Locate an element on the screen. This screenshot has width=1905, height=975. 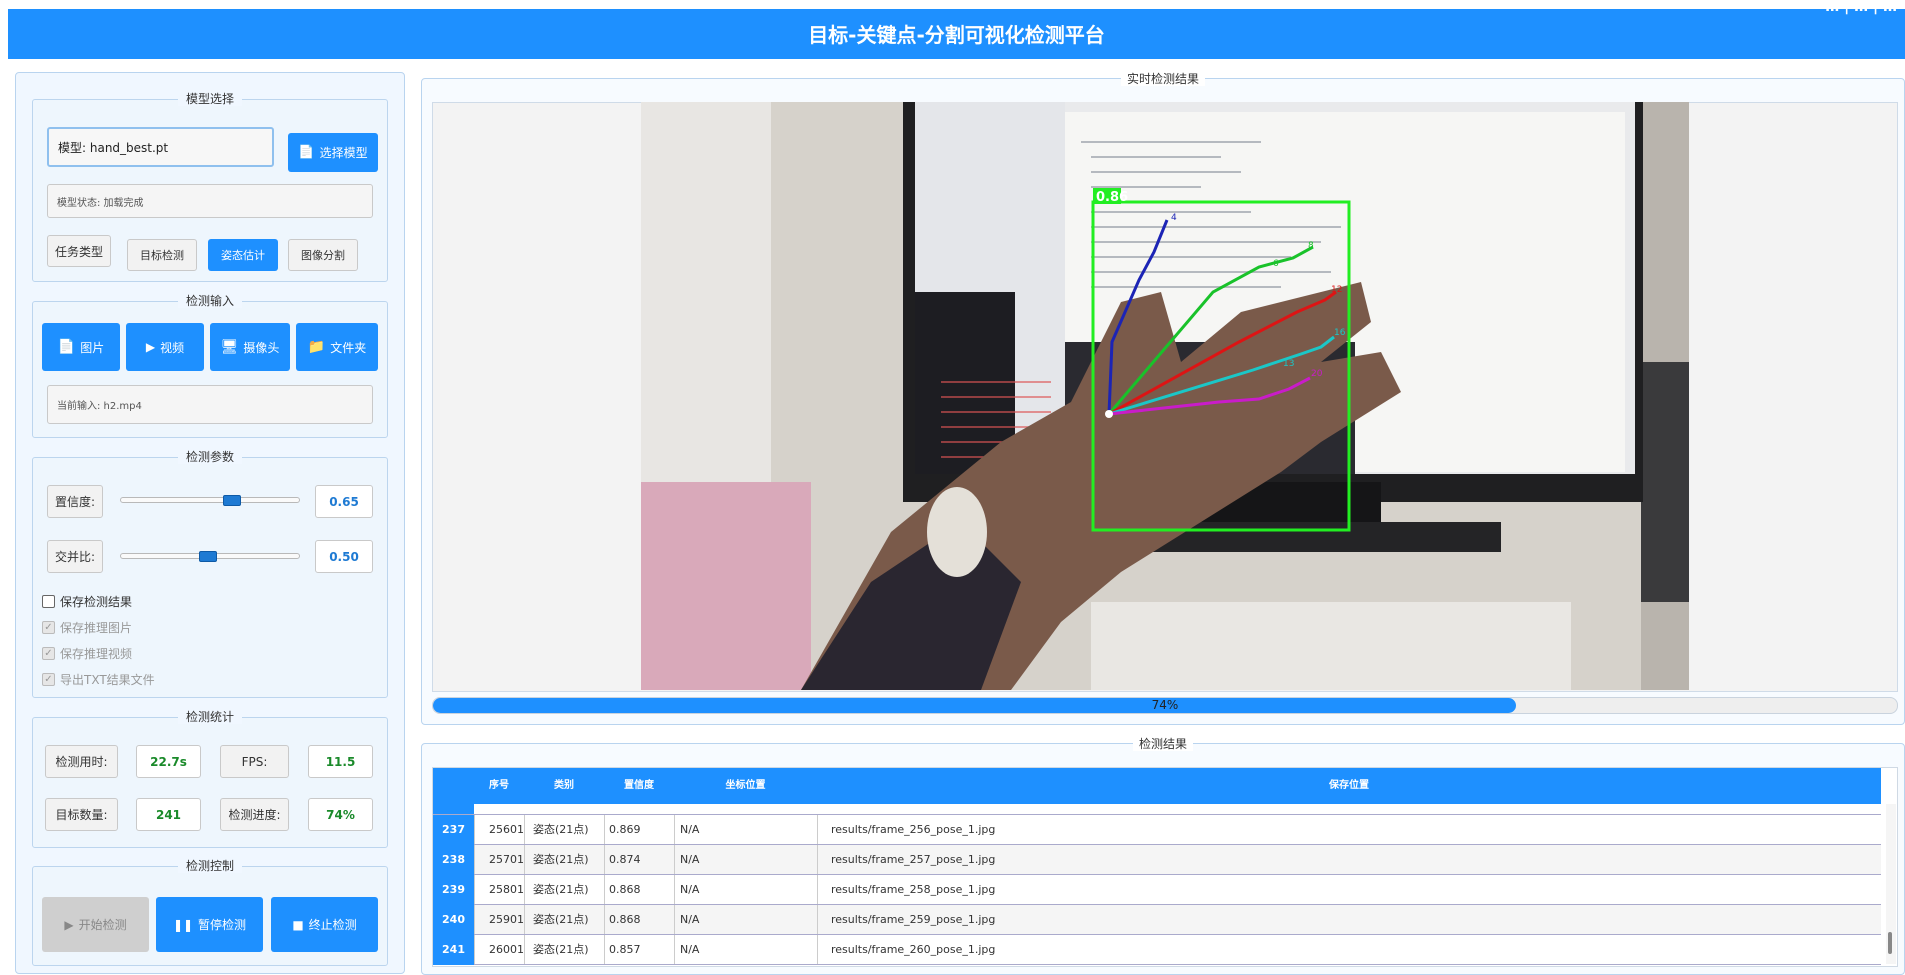
keypoint-label-20: 20 is located at coordinates (1317, 374).